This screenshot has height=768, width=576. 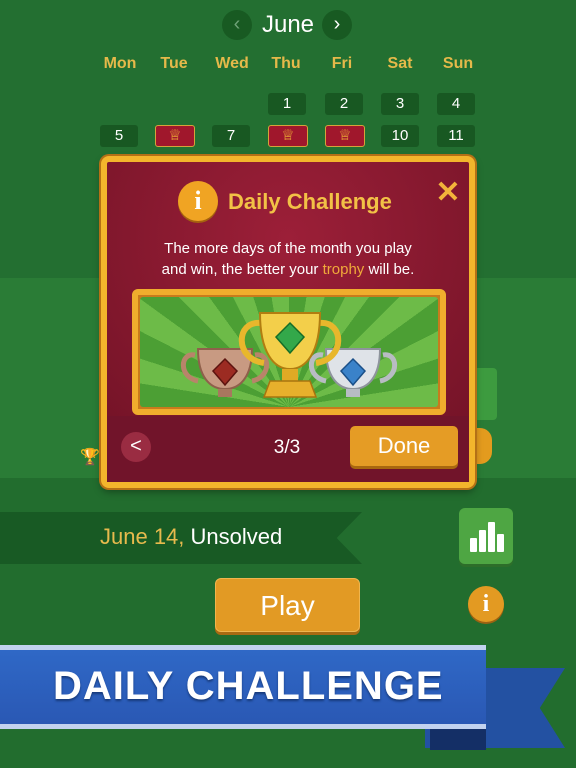 I want to click on weekday-header: Mon Tue Wed Thu Fri Sat Sun, so click(x=288, y=66).